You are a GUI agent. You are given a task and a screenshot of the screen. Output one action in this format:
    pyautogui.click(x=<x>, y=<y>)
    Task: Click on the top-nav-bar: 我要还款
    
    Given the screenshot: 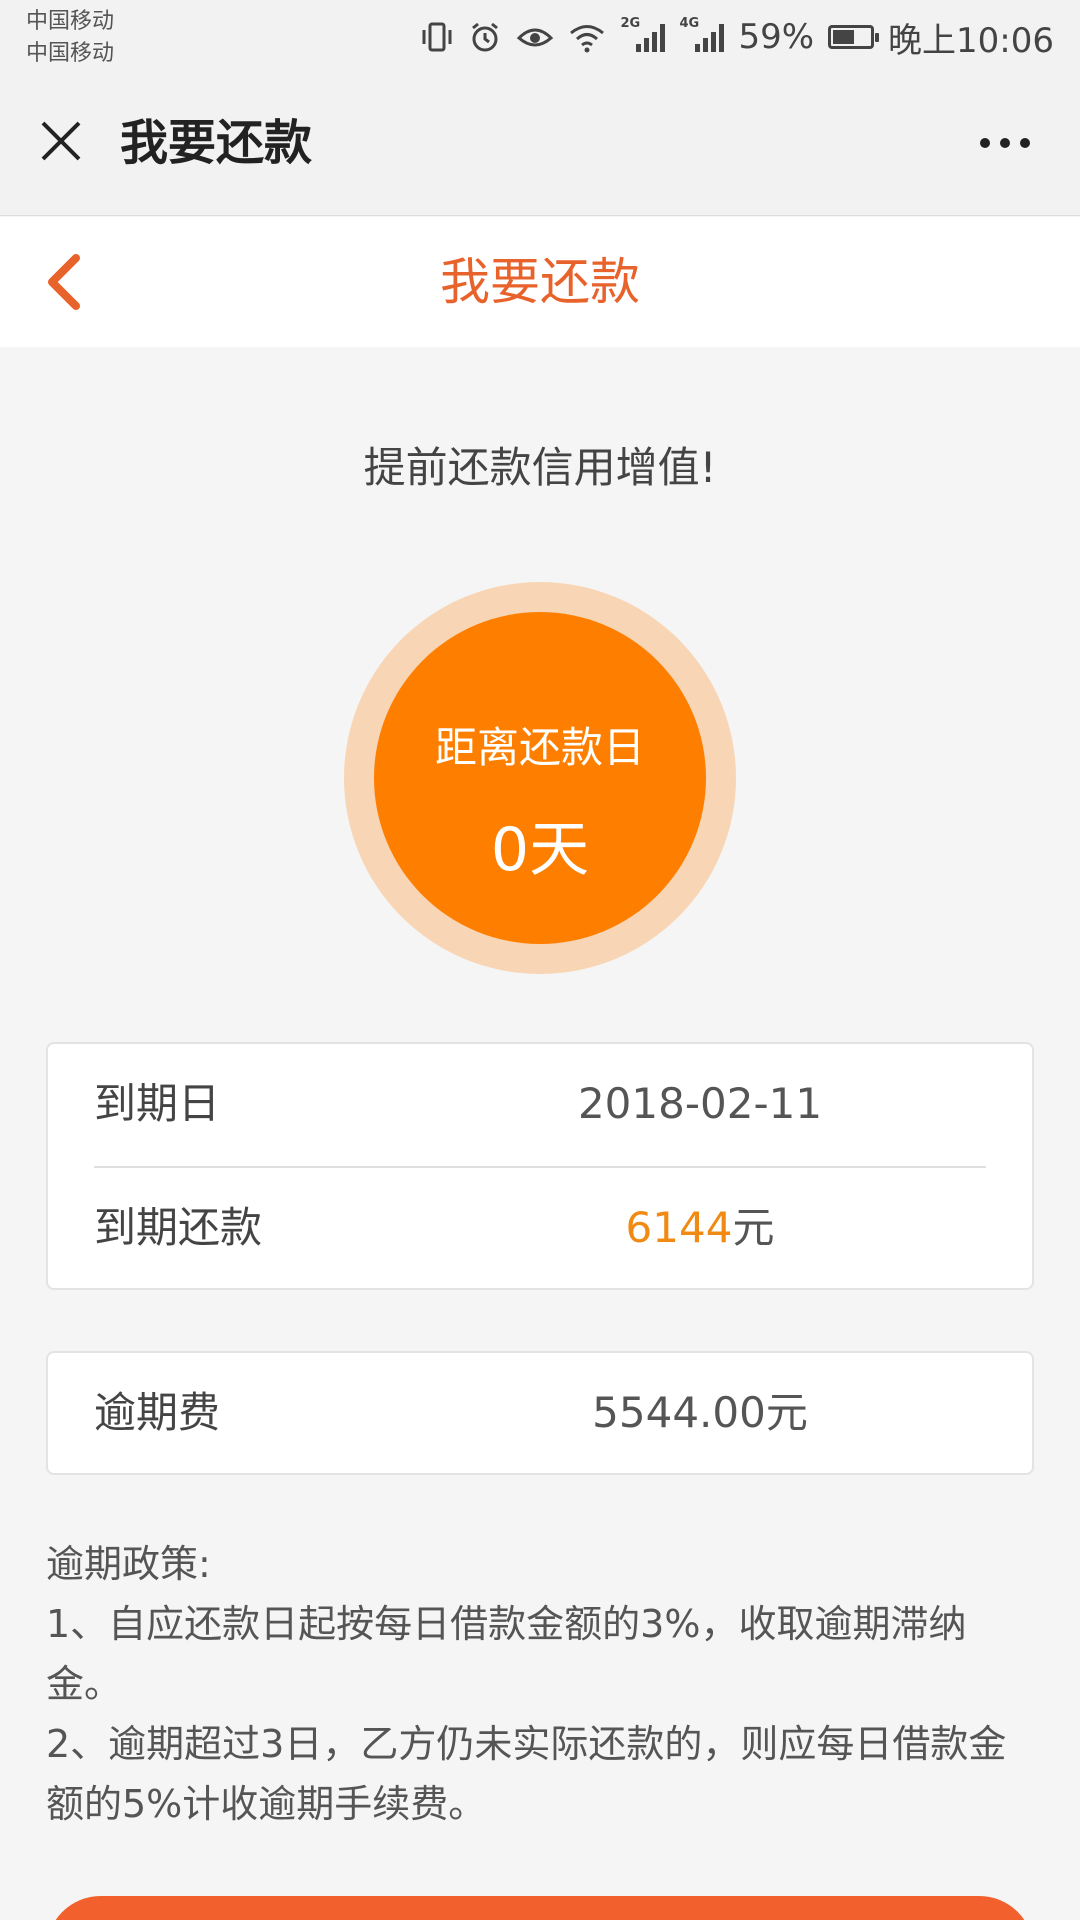 What is the action you would take?
    pyautogui.click(x=540, y=144)
    